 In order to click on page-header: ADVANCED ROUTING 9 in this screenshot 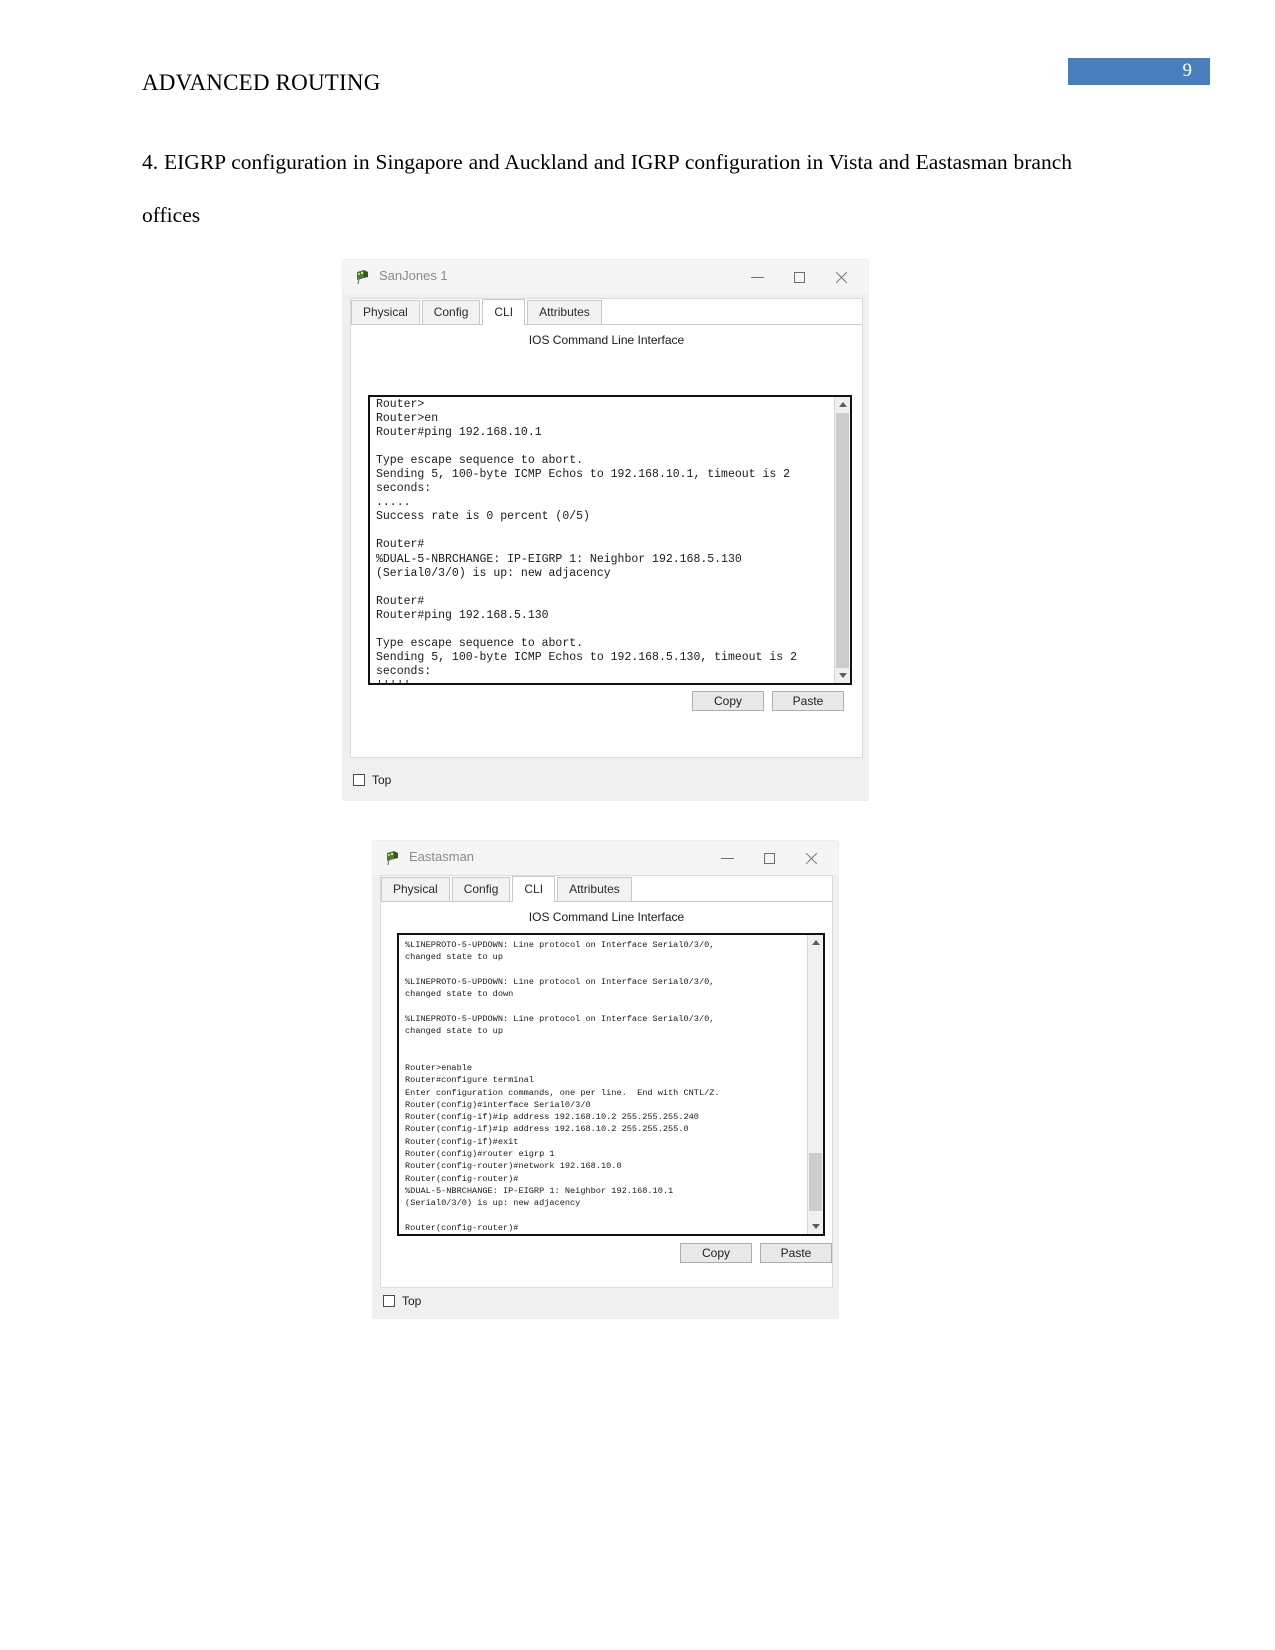, I will do `click(637, 89)`.